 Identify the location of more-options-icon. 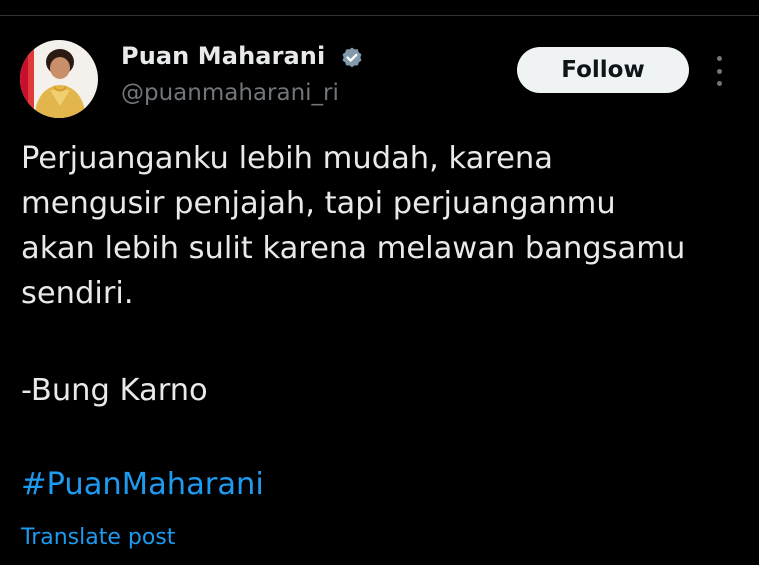
(719, 71).